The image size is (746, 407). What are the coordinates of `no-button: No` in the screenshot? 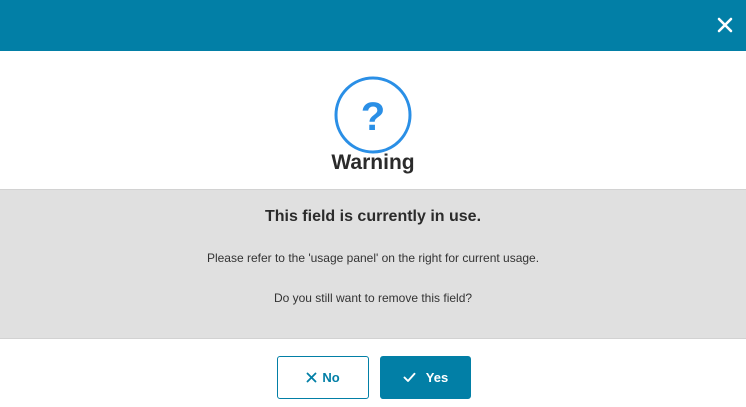 It's located at (323, 377).